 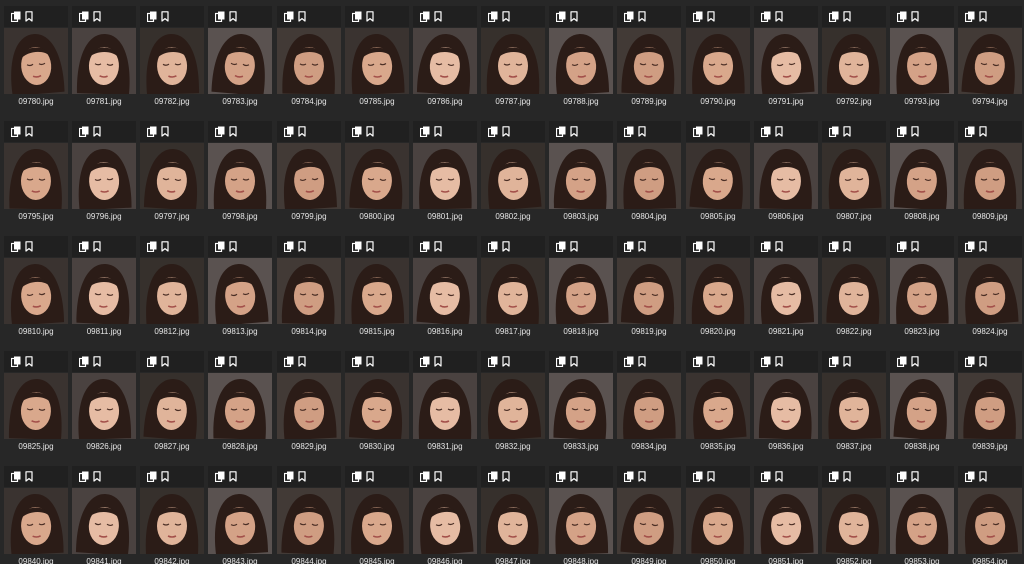 What do you see at coordinates (240, 60) in the screenshot?
I see `thumbnail-tile: 09783.jpg` at bounding box center [240, 60].